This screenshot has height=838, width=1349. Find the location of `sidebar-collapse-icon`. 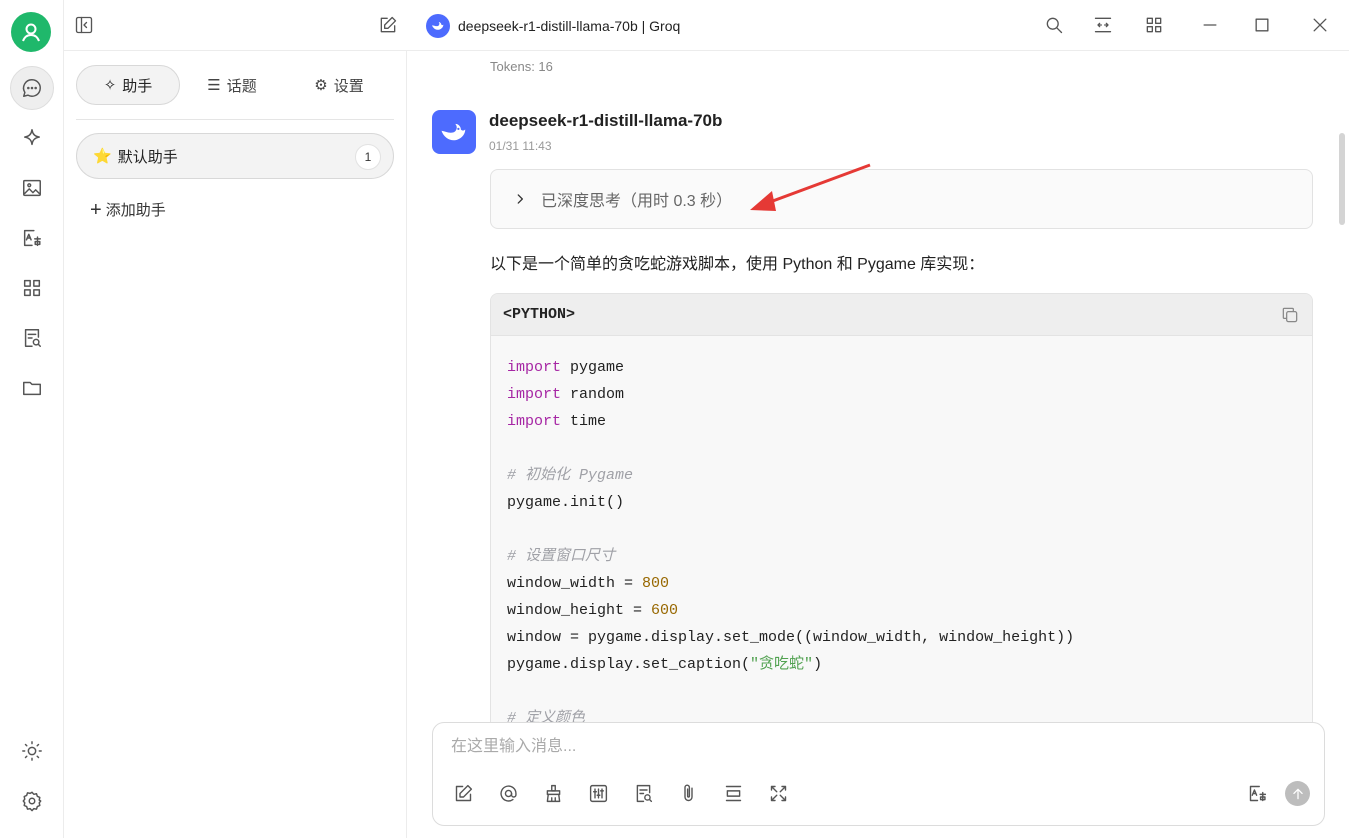

sidebar-collapse-icon is located at coordinates (84, 25).